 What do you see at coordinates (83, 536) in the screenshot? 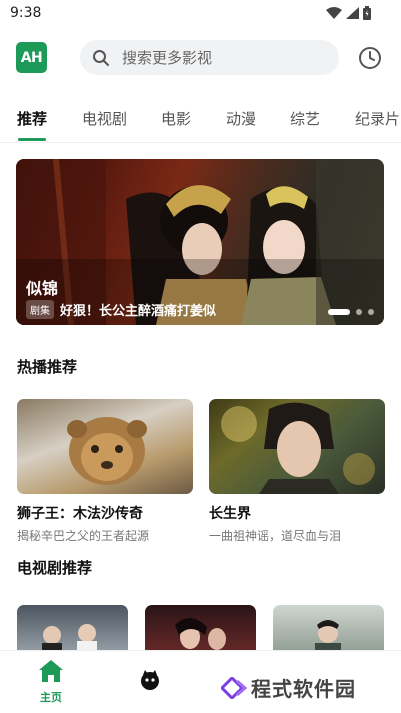
I see `card-description: 揭秘辛巴之父的王者起源` at bounding box center [83, 536].